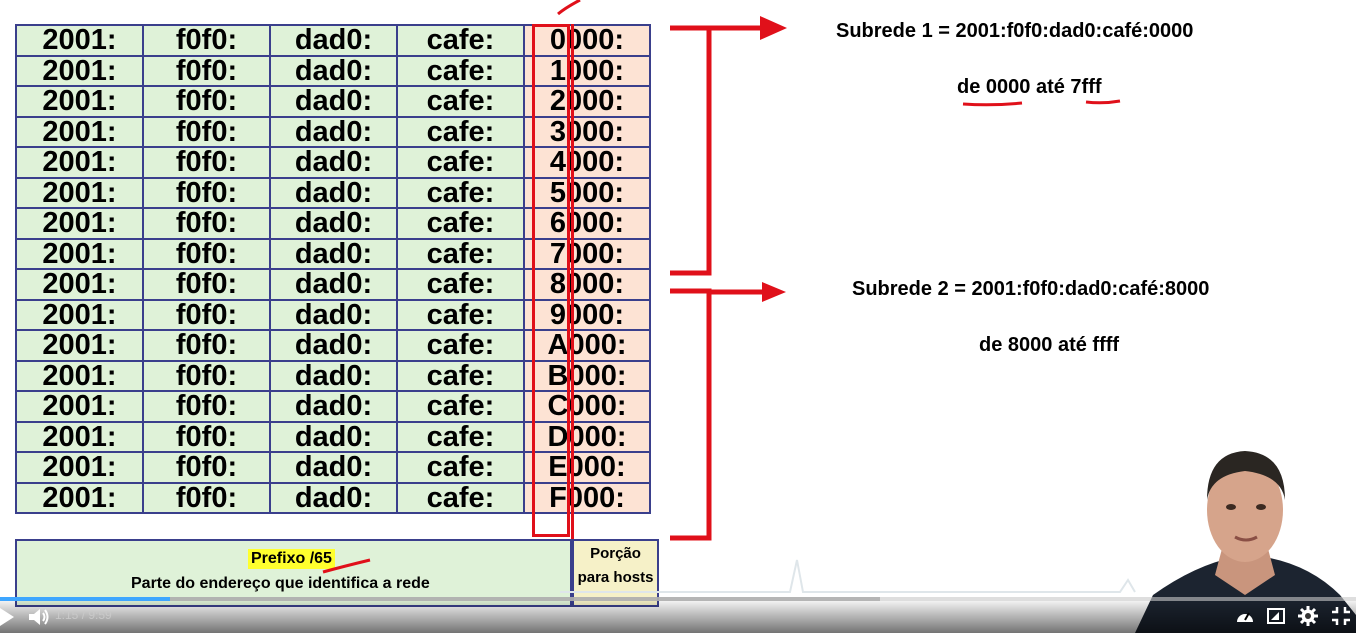 The height and width of the screenshot is (633, 1356). Describe the element at coordinates (1103, 102) in the screenshot. I see `underline-7fff` at that location.